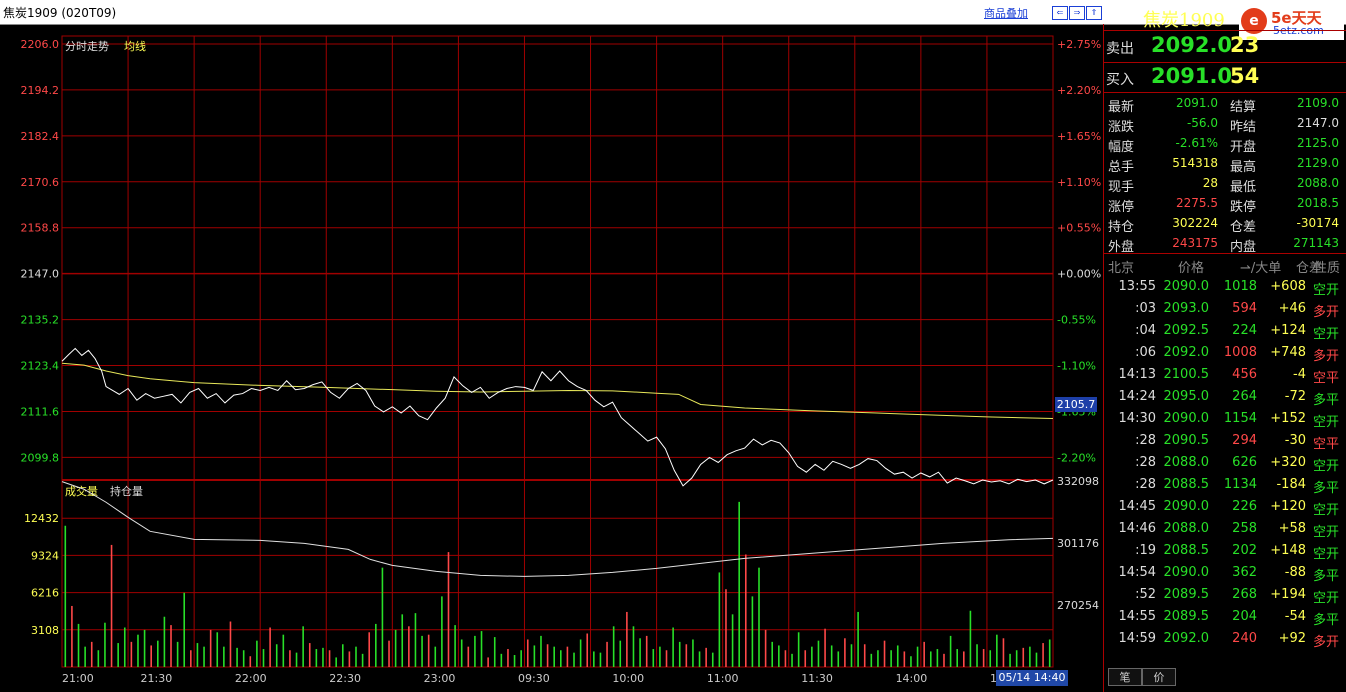 This screenshot has width=1346, height=692. What do you see at coordinates (1243, 107) in the screenshot?
I see `stat-label: 结算` at bounding box center [1243, 107].